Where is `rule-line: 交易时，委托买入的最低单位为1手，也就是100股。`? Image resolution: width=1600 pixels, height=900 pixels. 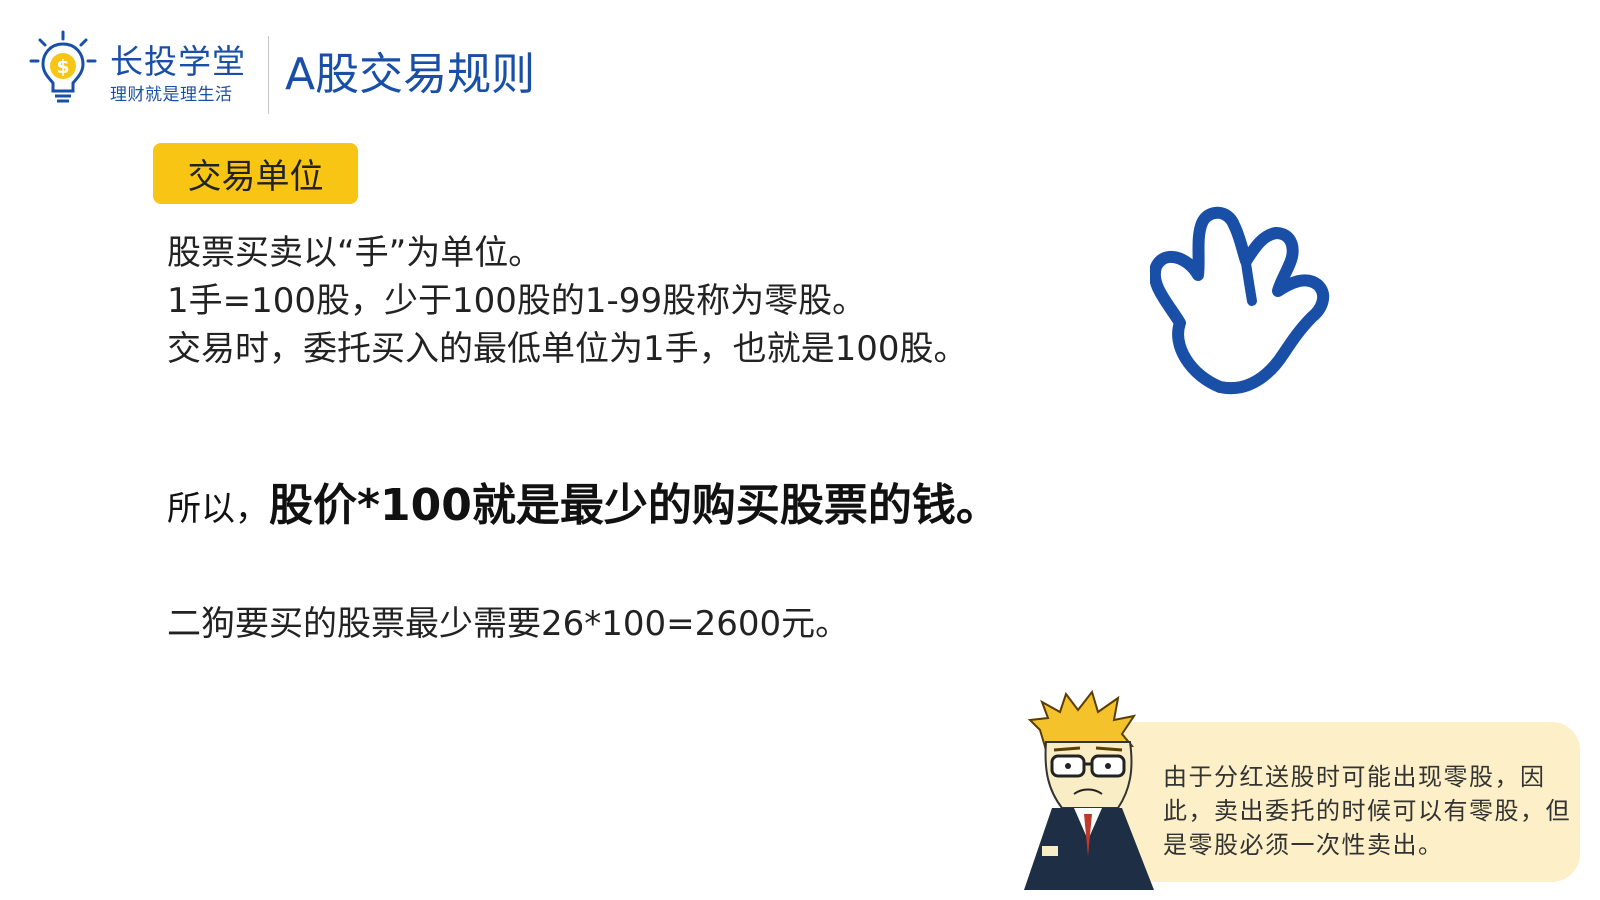
rule-line: 交易时，委托买入的最低单位为1手，也就是100股。 is located at coordinates (567, 349).